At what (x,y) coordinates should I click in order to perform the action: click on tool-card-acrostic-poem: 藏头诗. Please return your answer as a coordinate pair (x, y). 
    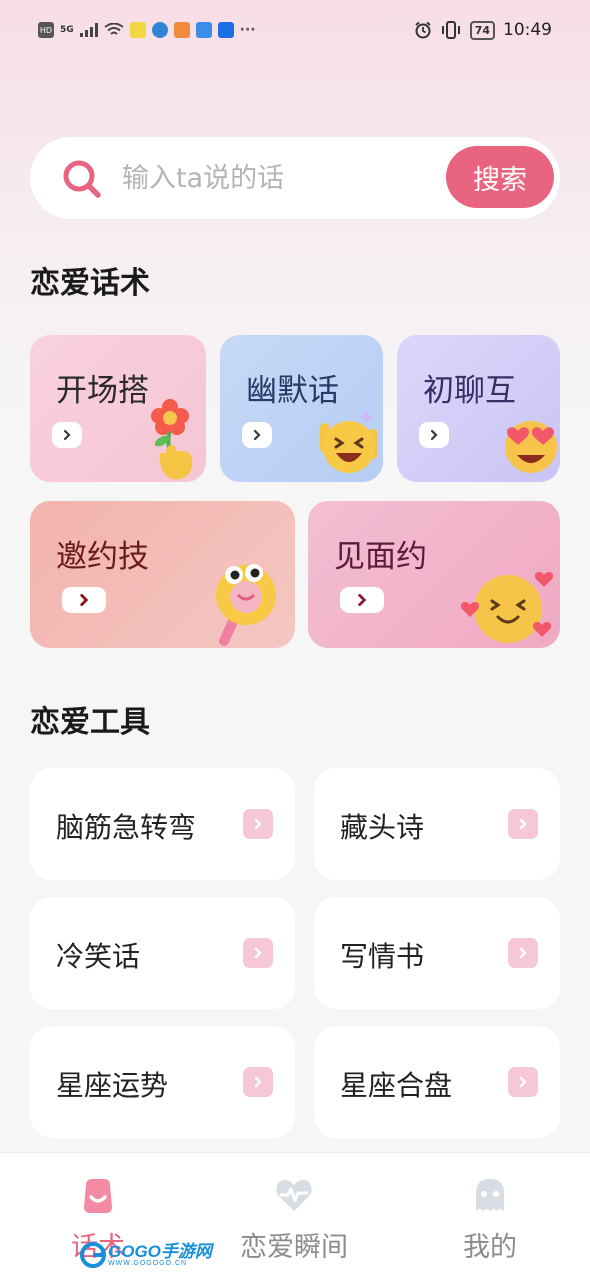
    Looking at the image, I should click on (437, 824).